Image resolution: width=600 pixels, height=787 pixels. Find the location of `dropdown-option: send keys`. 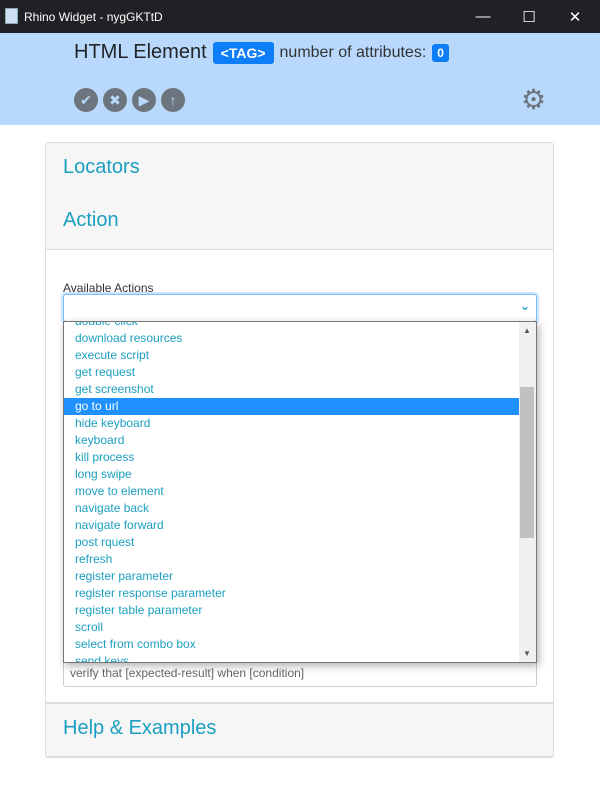

dropdown-option: send keys is located at coordinates (291, 657).